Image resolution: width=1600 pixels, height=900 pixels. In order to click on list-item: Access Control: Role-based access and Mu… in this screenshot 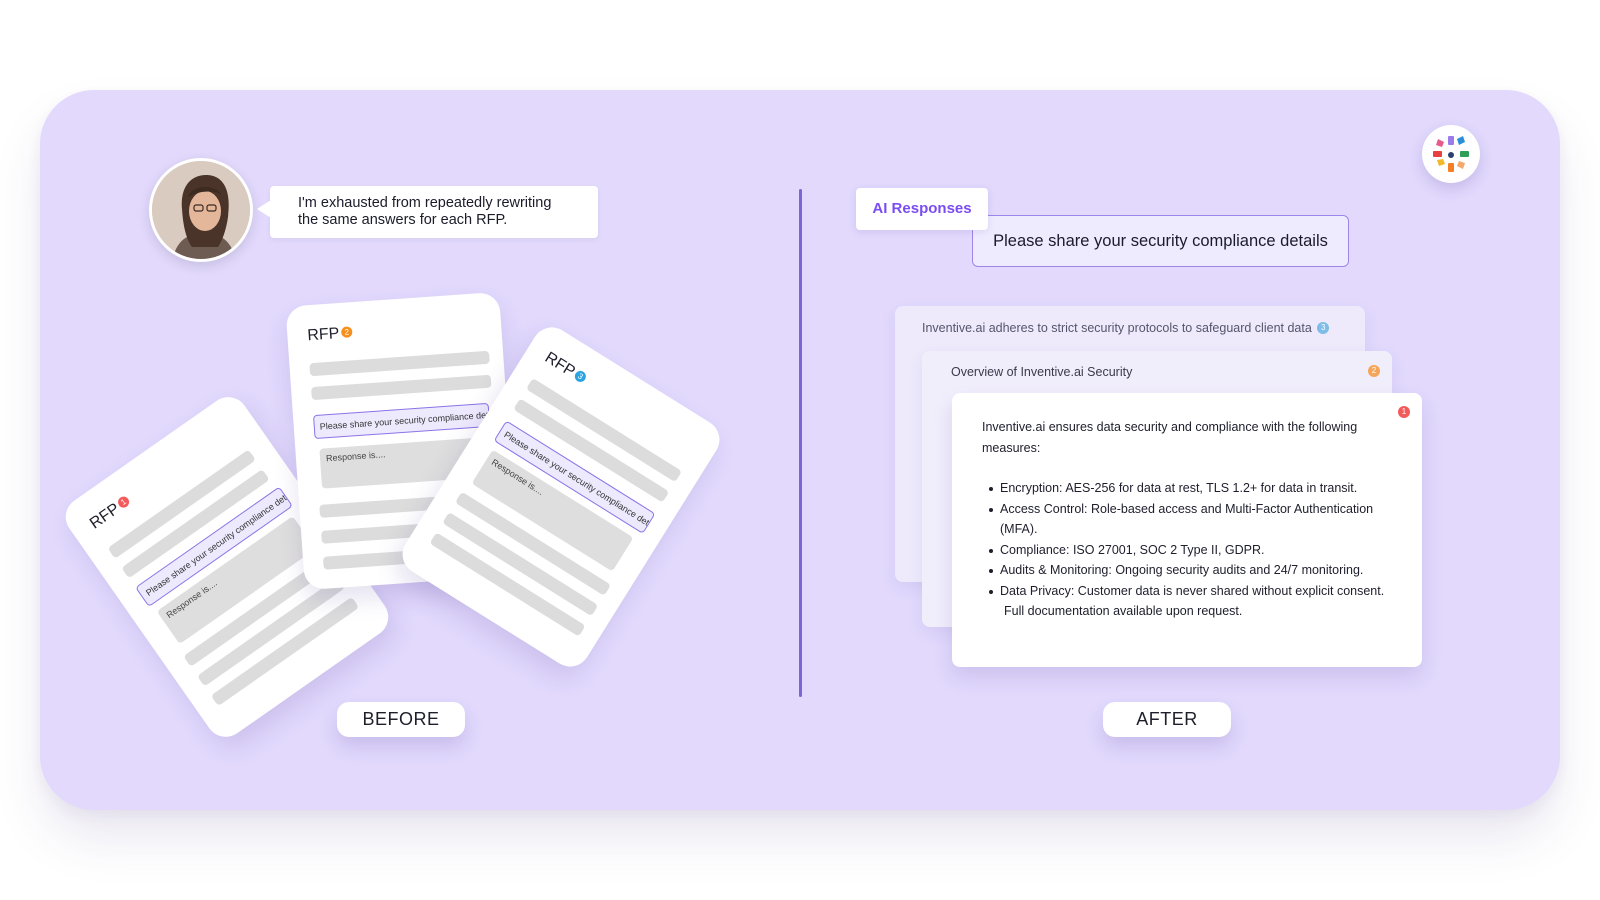, I will do `click(1192, 519)`.